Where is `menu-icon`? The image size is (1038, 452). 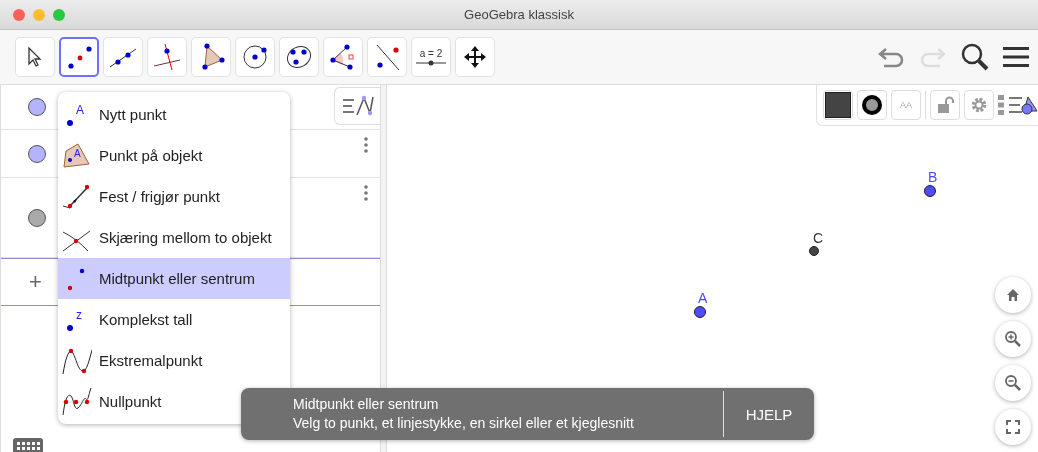 menu-icon is located at coordinates (1016, 57).